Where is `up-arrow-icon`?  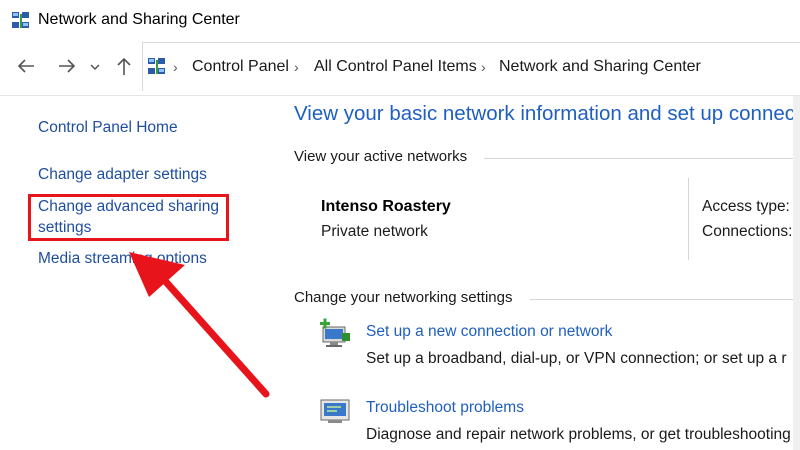
up-arrow-icon is located at coordinates (124, 66).